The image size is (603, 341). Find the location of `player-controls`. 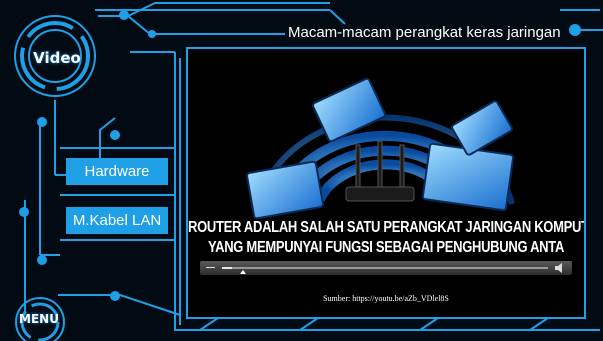

player-controls is located at coordinates (386, 268).